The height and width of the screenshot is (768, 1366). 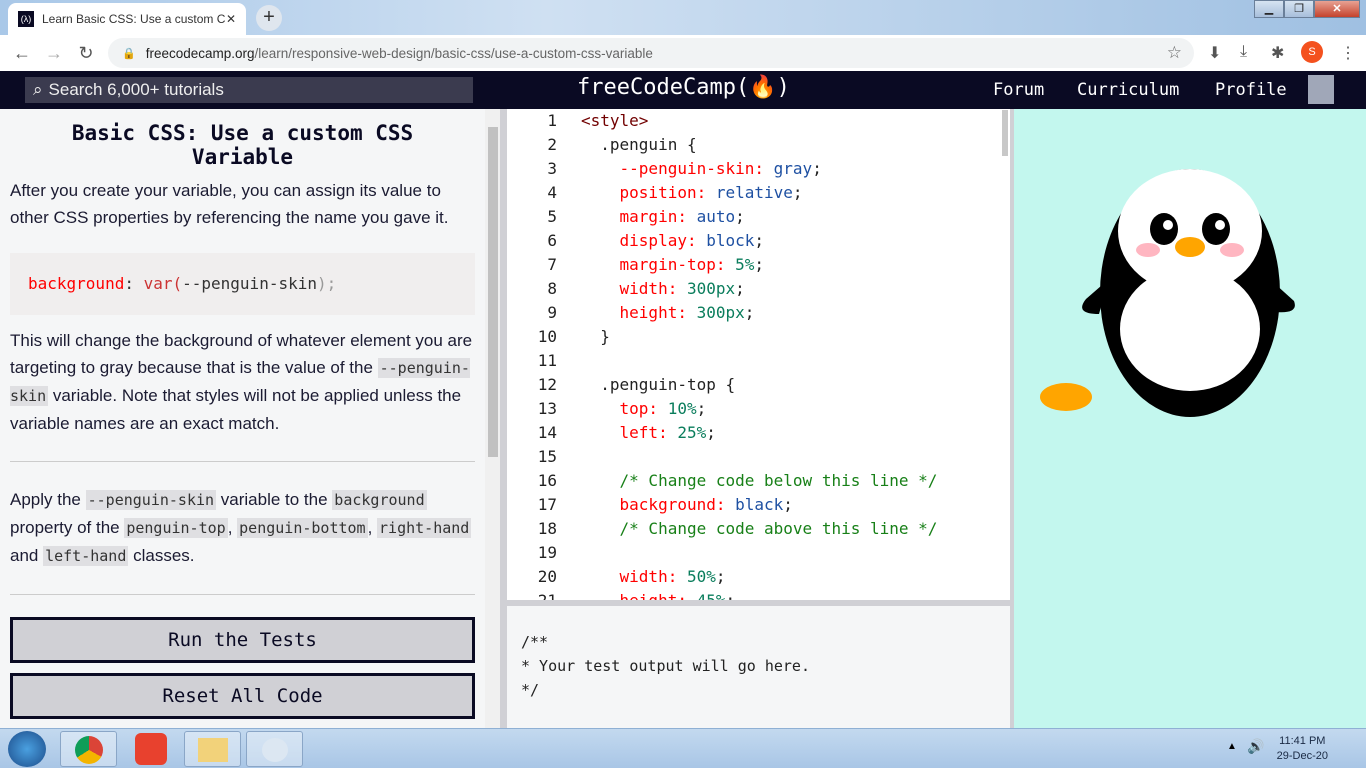 I want to click on editor-scrollbar-thumb, so click(x=1005, y=133).